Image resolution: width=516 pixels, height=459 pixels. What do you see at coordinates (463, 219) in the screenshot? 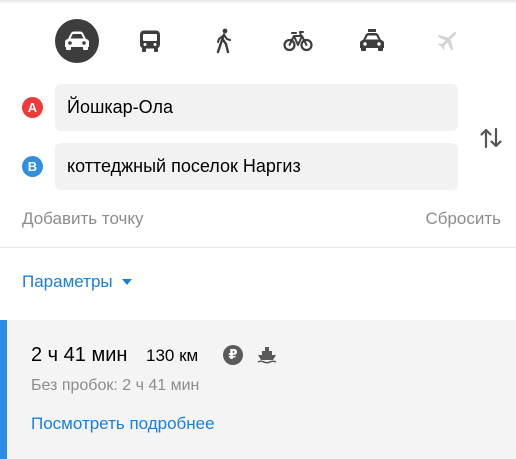
I see `reset-button: Сбросить` at bounding box center [463, 219].